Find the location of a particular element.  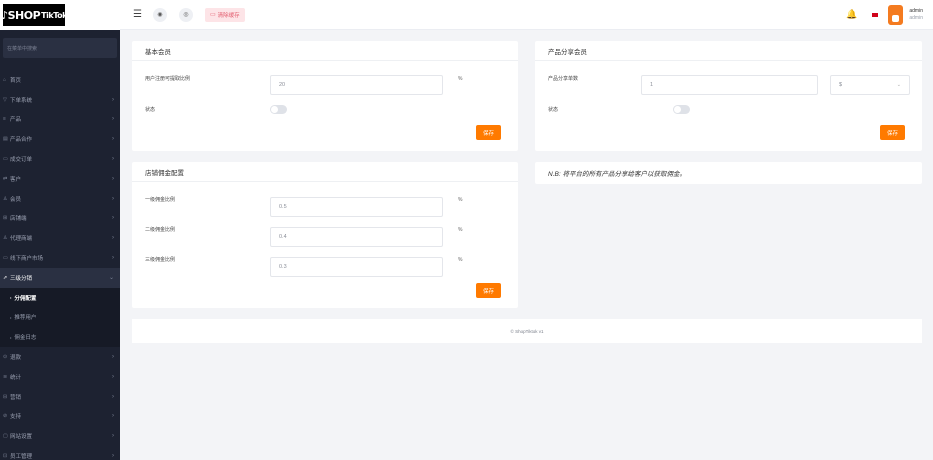

sidebar-item: ⊟ 营销 › is located at coordinates (60, 397).